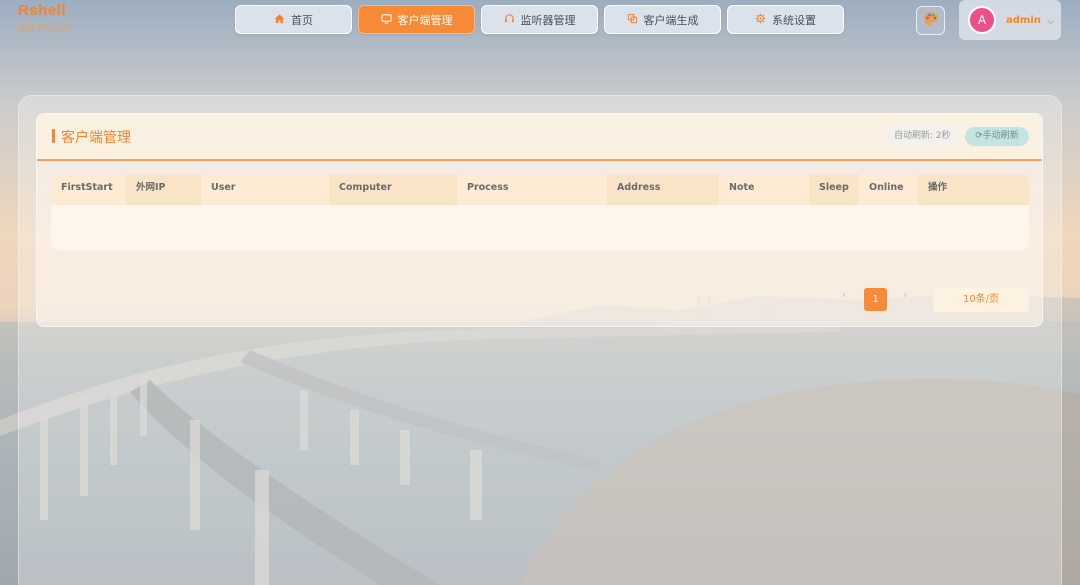 The width and height of the screenshot is (1080, 585). I want to click on monitor-icon, so click(386, 20).